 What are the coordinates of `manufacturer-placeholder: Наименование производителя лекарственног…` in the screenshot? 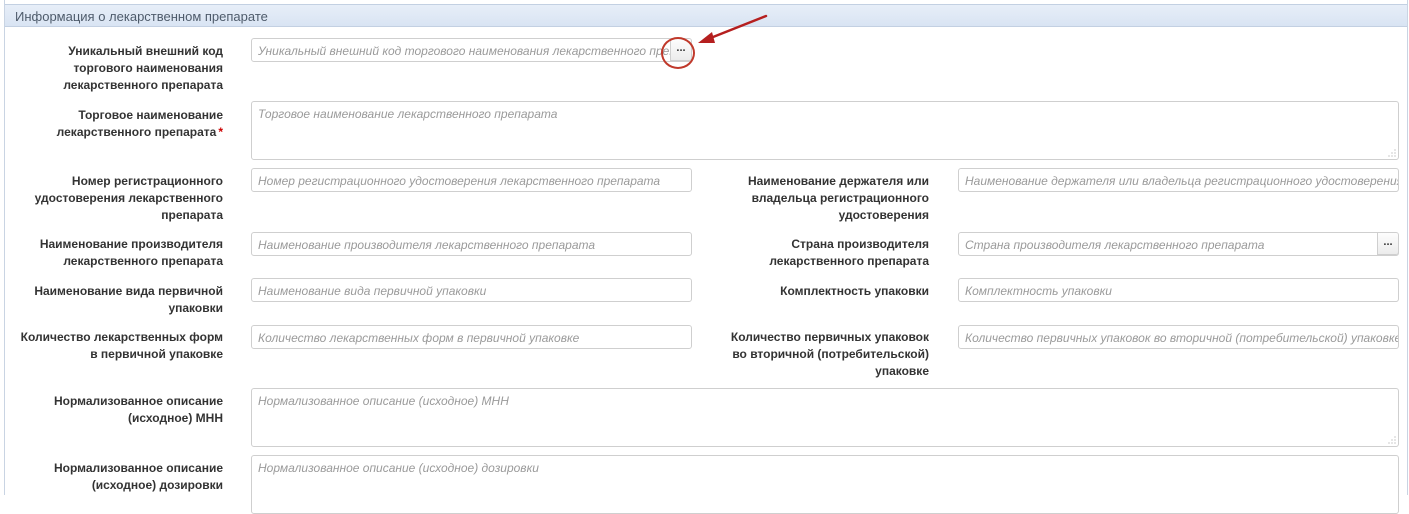 It's located at (427, 245).